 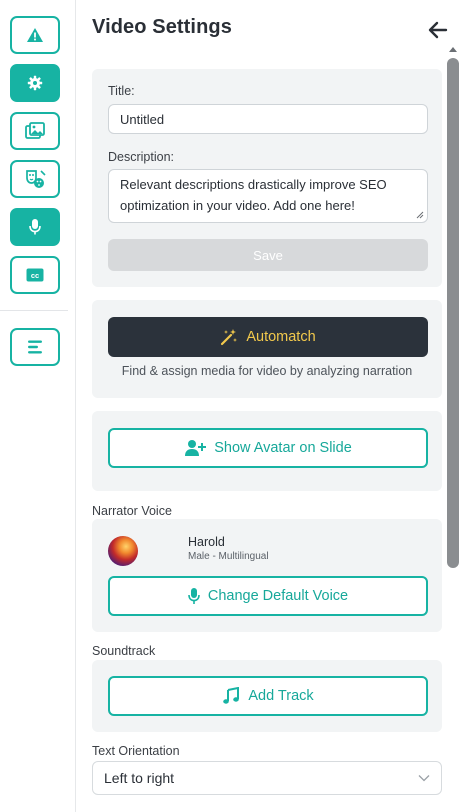 What do you see at coordinates (283, 448) in the screenshot?
I see `show-avatar-label: Show Avatar on Slide` at bounding box center [283, 448].